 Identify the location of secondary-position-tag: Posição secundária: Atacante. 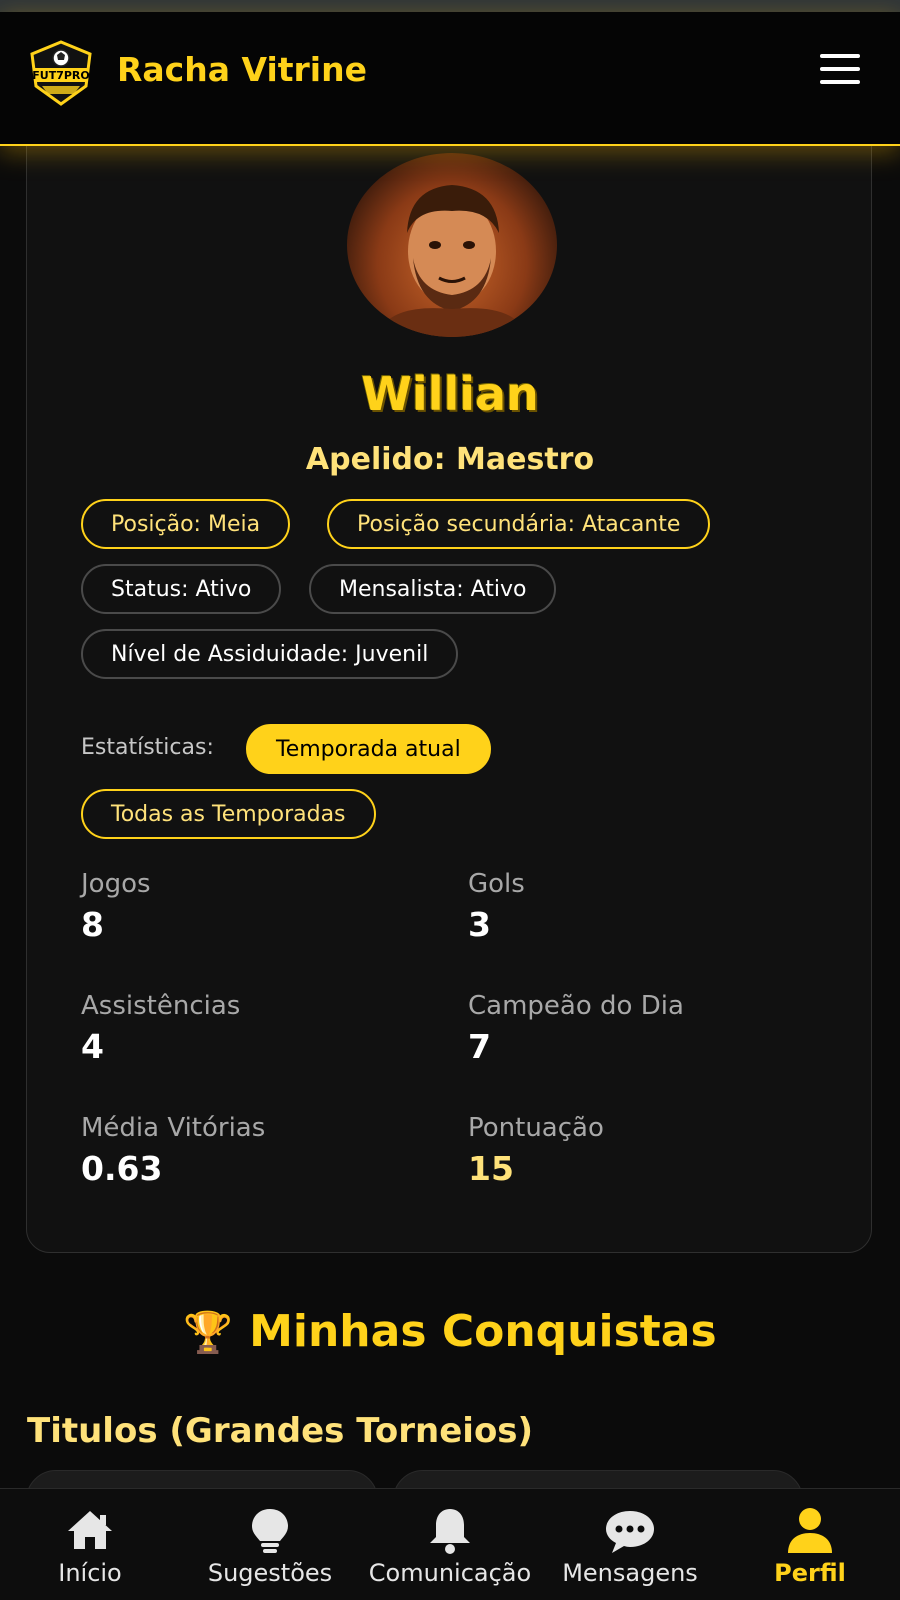
(519, 524).